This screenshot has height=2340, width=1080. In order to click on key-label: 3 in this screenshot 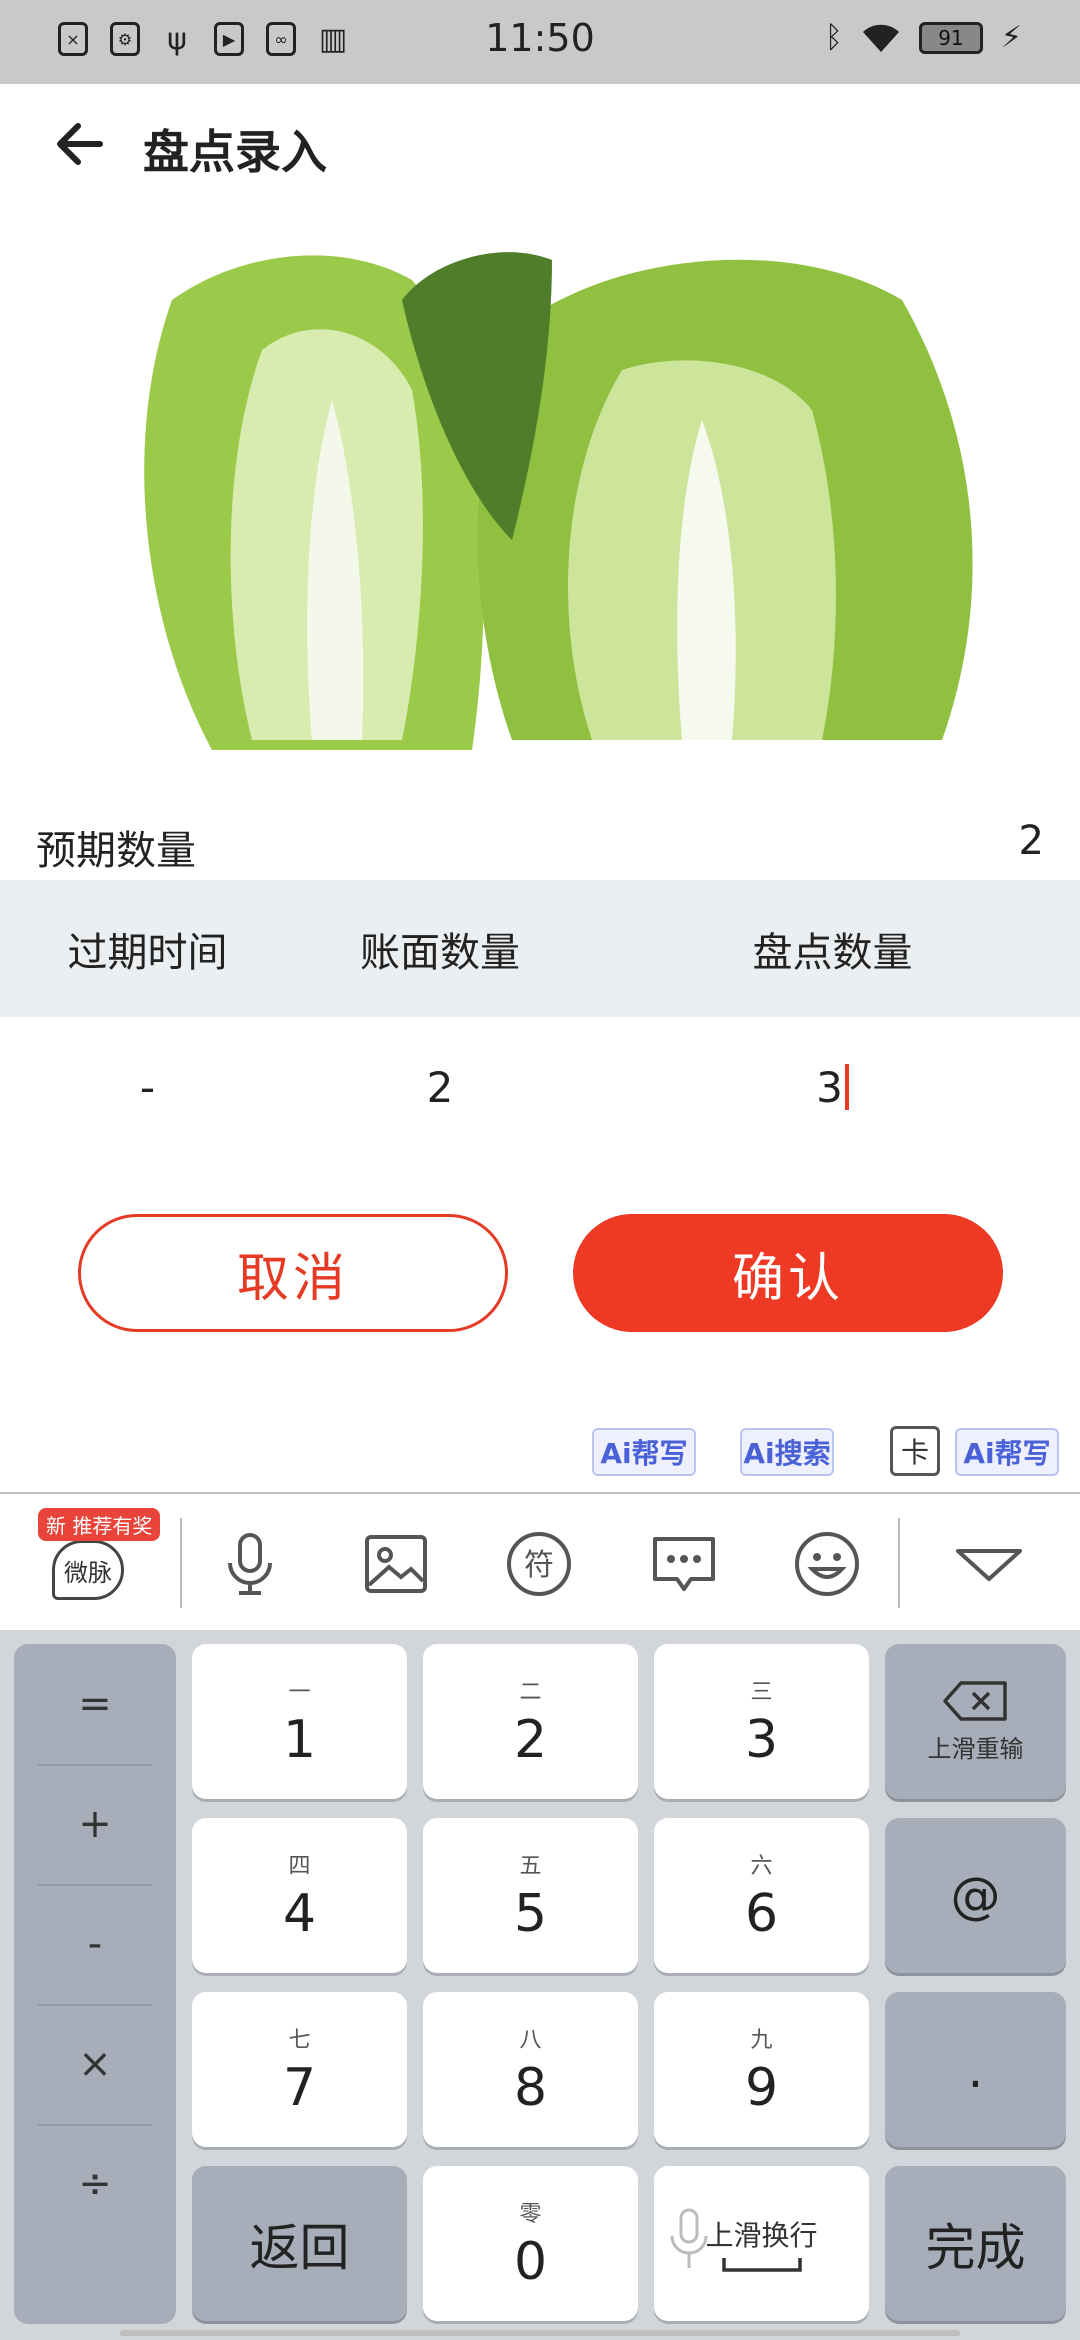, I will do `click(761, 1739)`.